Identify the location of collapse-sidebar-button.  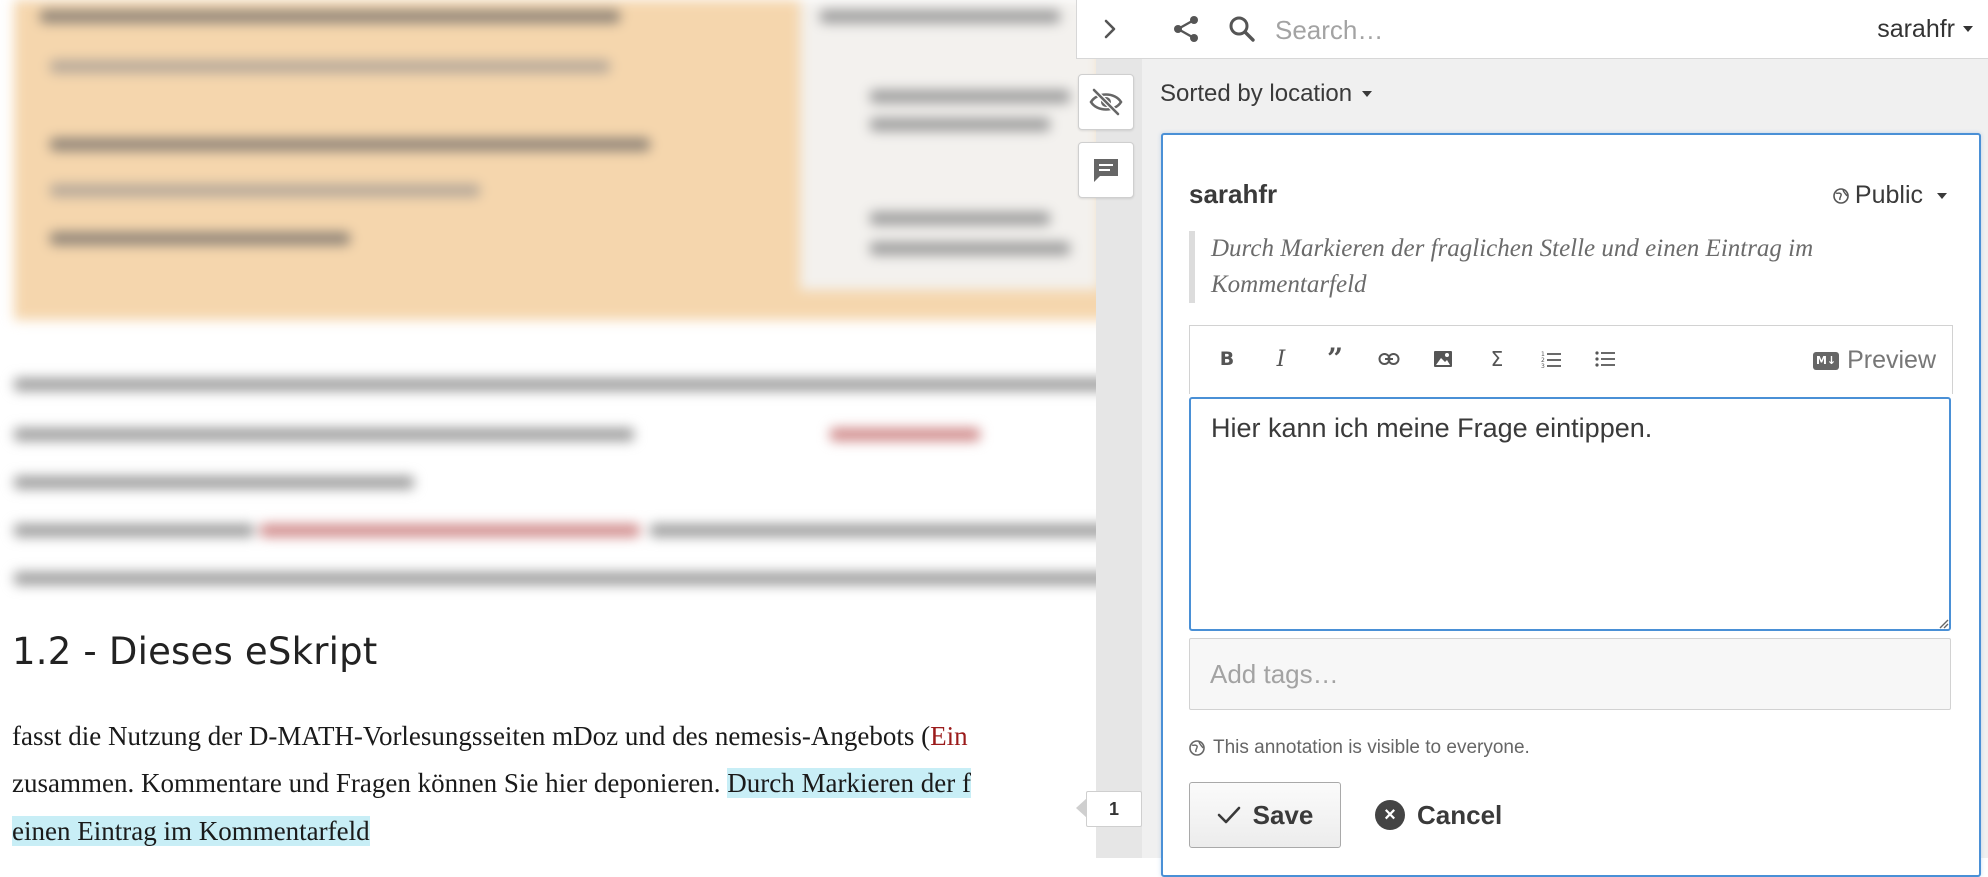
(1110, 29).